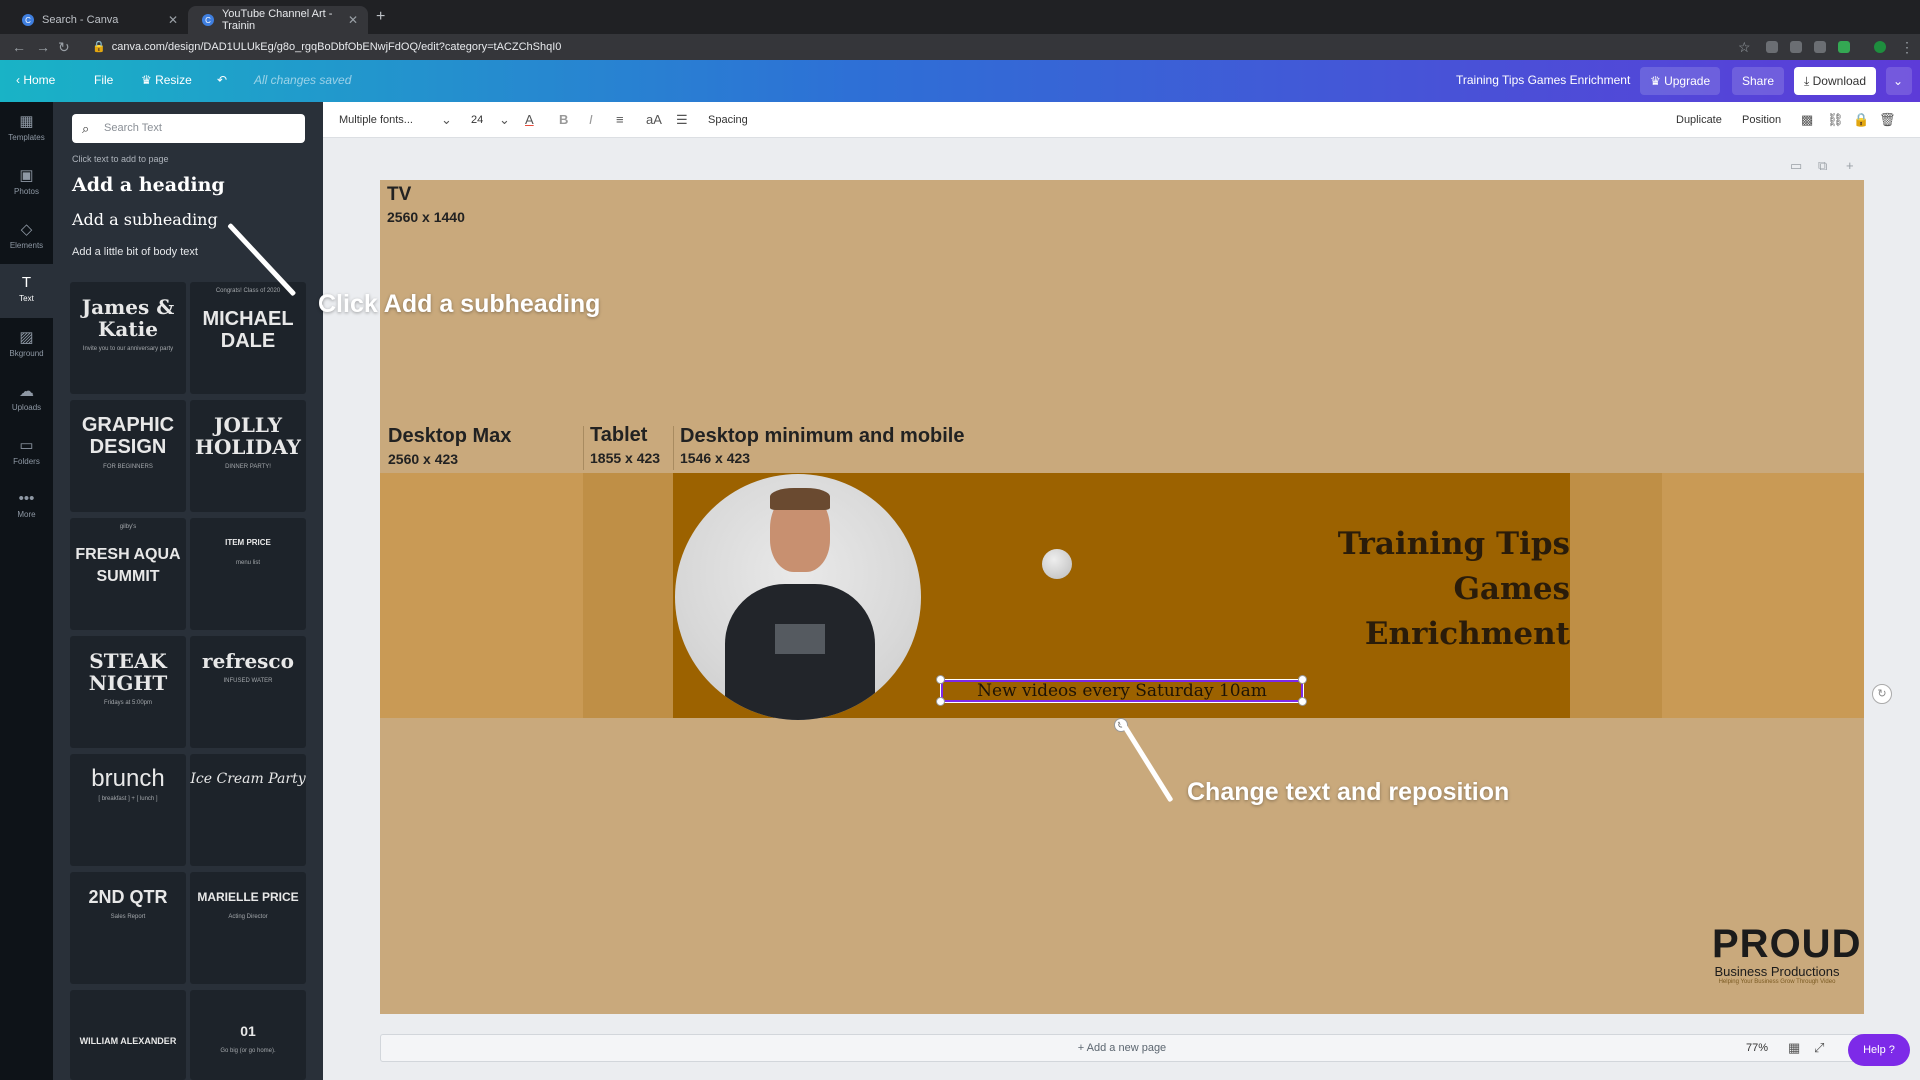  Describe the element at coordinates (1758, 81) in the screenshot. I see `share-button: Share` at that location.